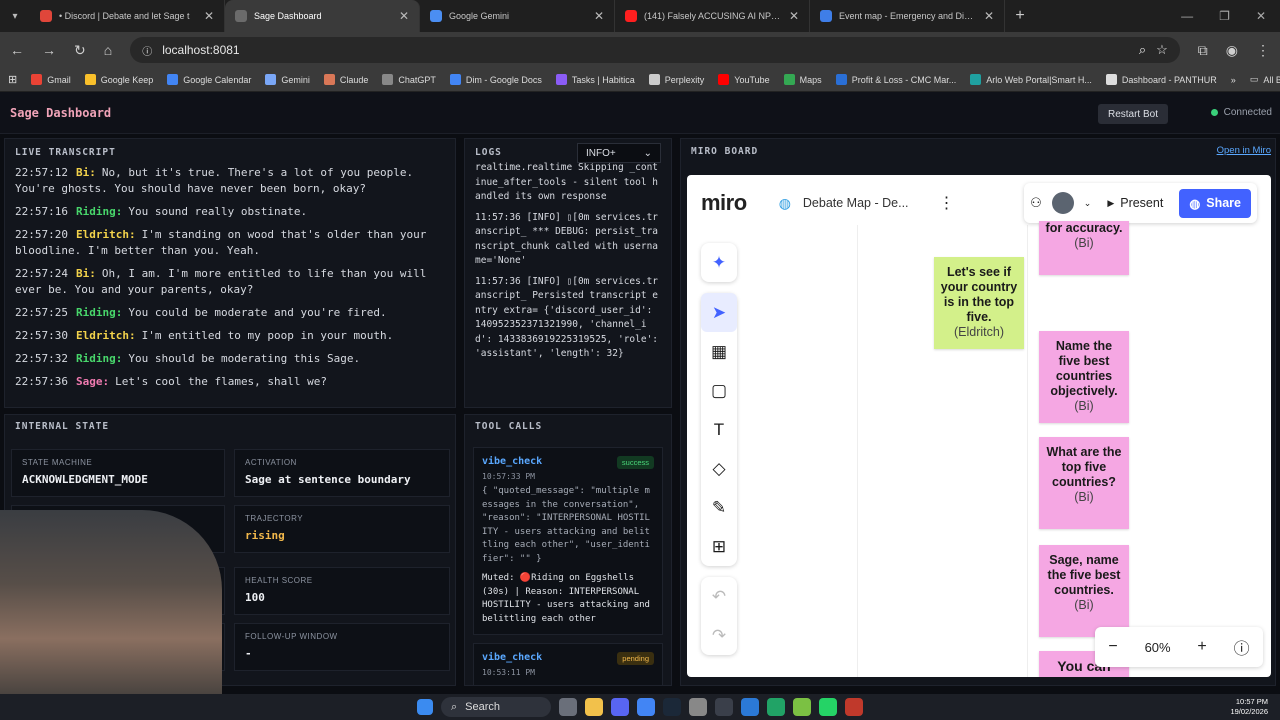 This screenshot has height=720, width=1280. Describe the element at coordinates (49, 50) in the screenshot. I see `forward-icon: →` at that location.